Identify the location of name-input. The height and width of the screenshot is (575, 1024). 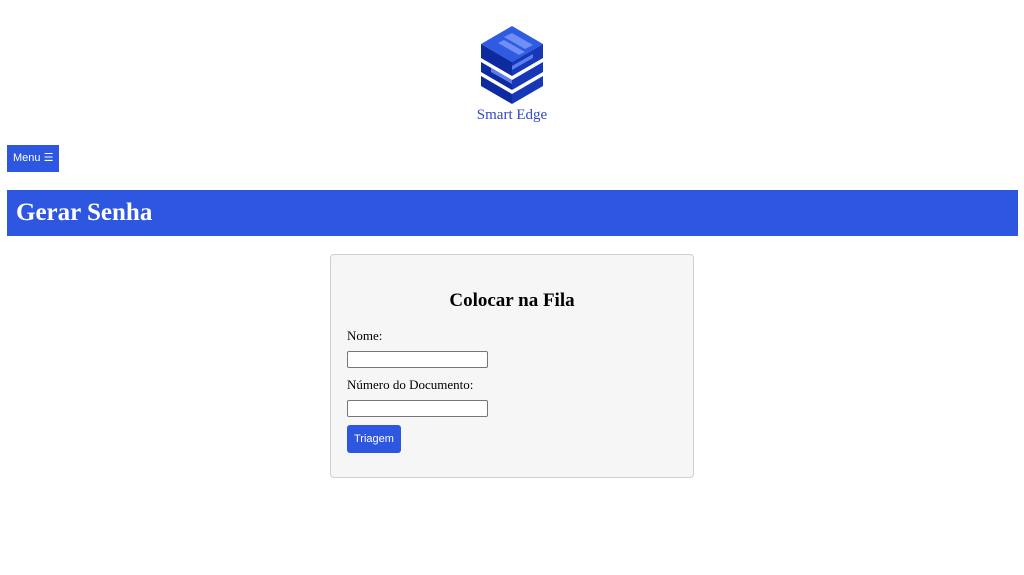
(417, 359).